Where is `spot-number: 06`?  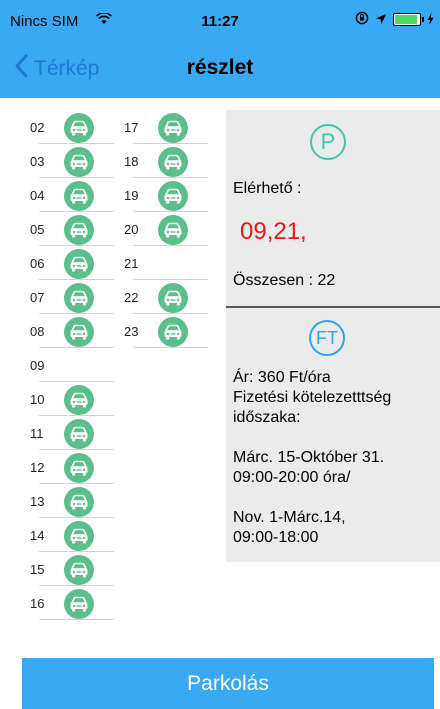 spot-number: 06 is located at coordinates (37, 263).